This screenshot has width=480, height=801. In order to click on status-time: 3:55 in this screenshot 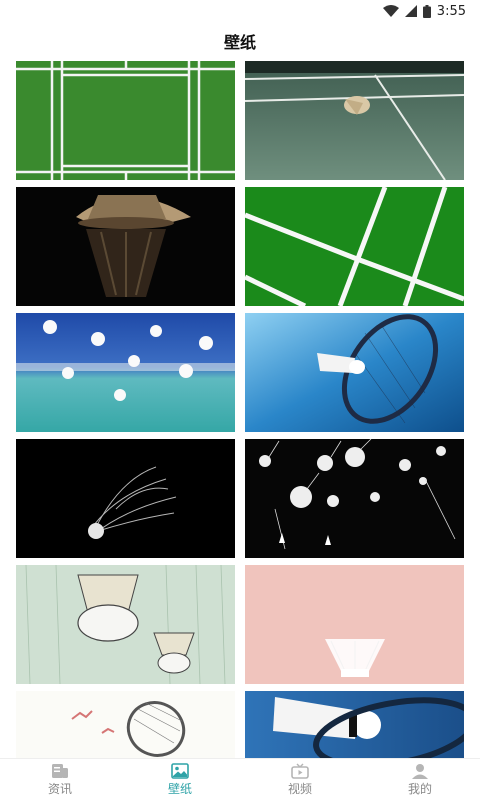, I will do `click(451, 11)`.